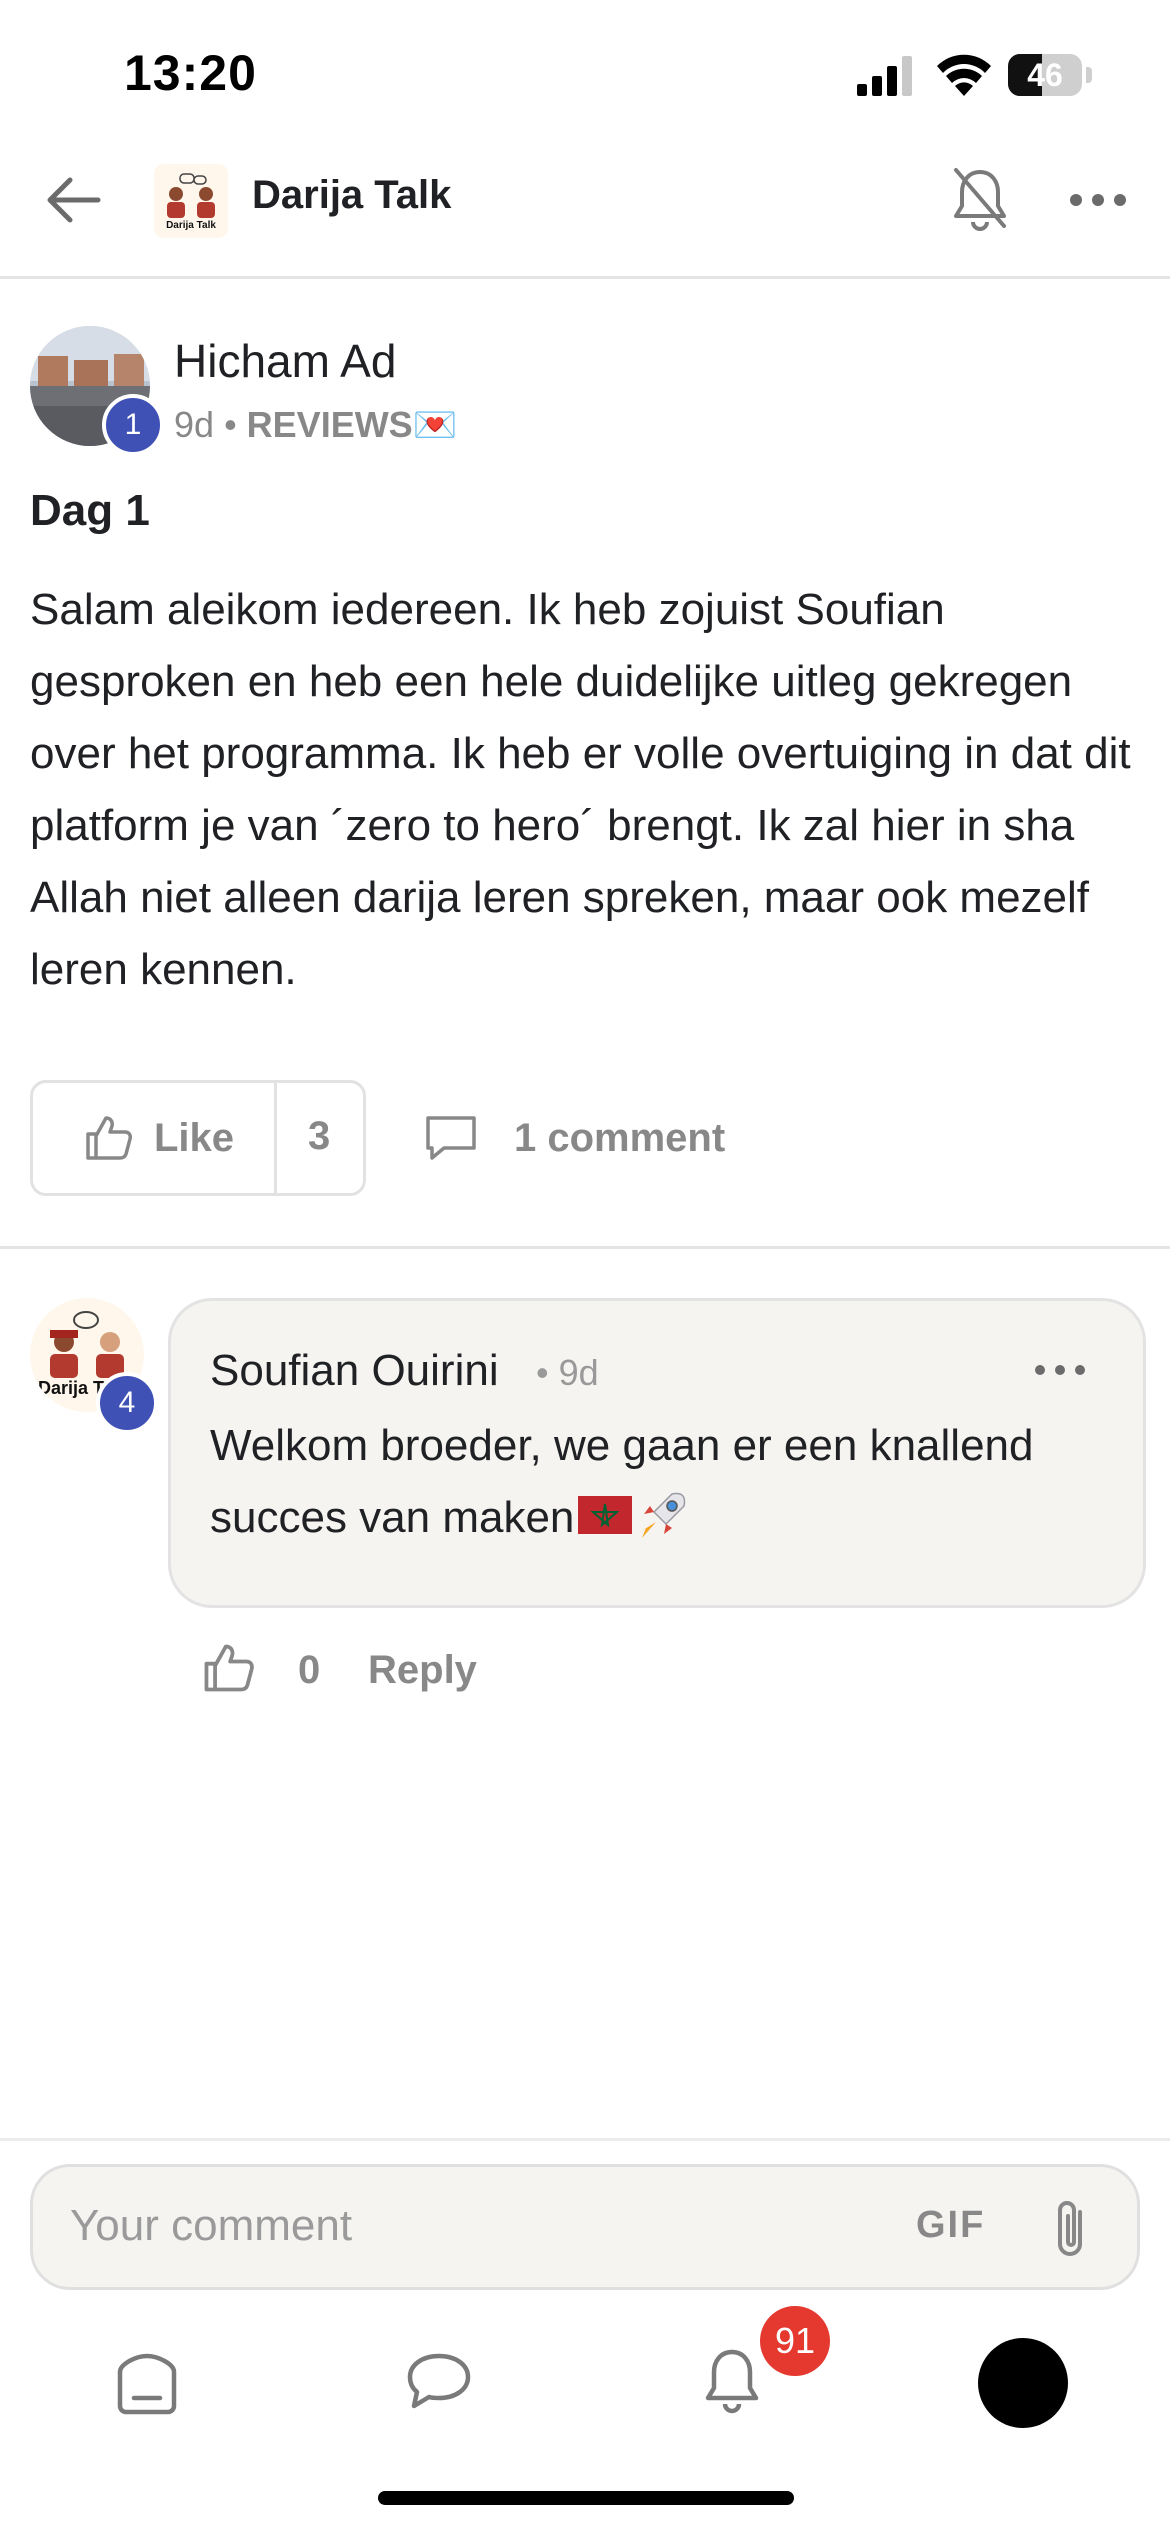  What do you see at coordinates (1072, 2230) in the screenshot?
I see `paperclip-icon` at bounding box center [1072, 2230].